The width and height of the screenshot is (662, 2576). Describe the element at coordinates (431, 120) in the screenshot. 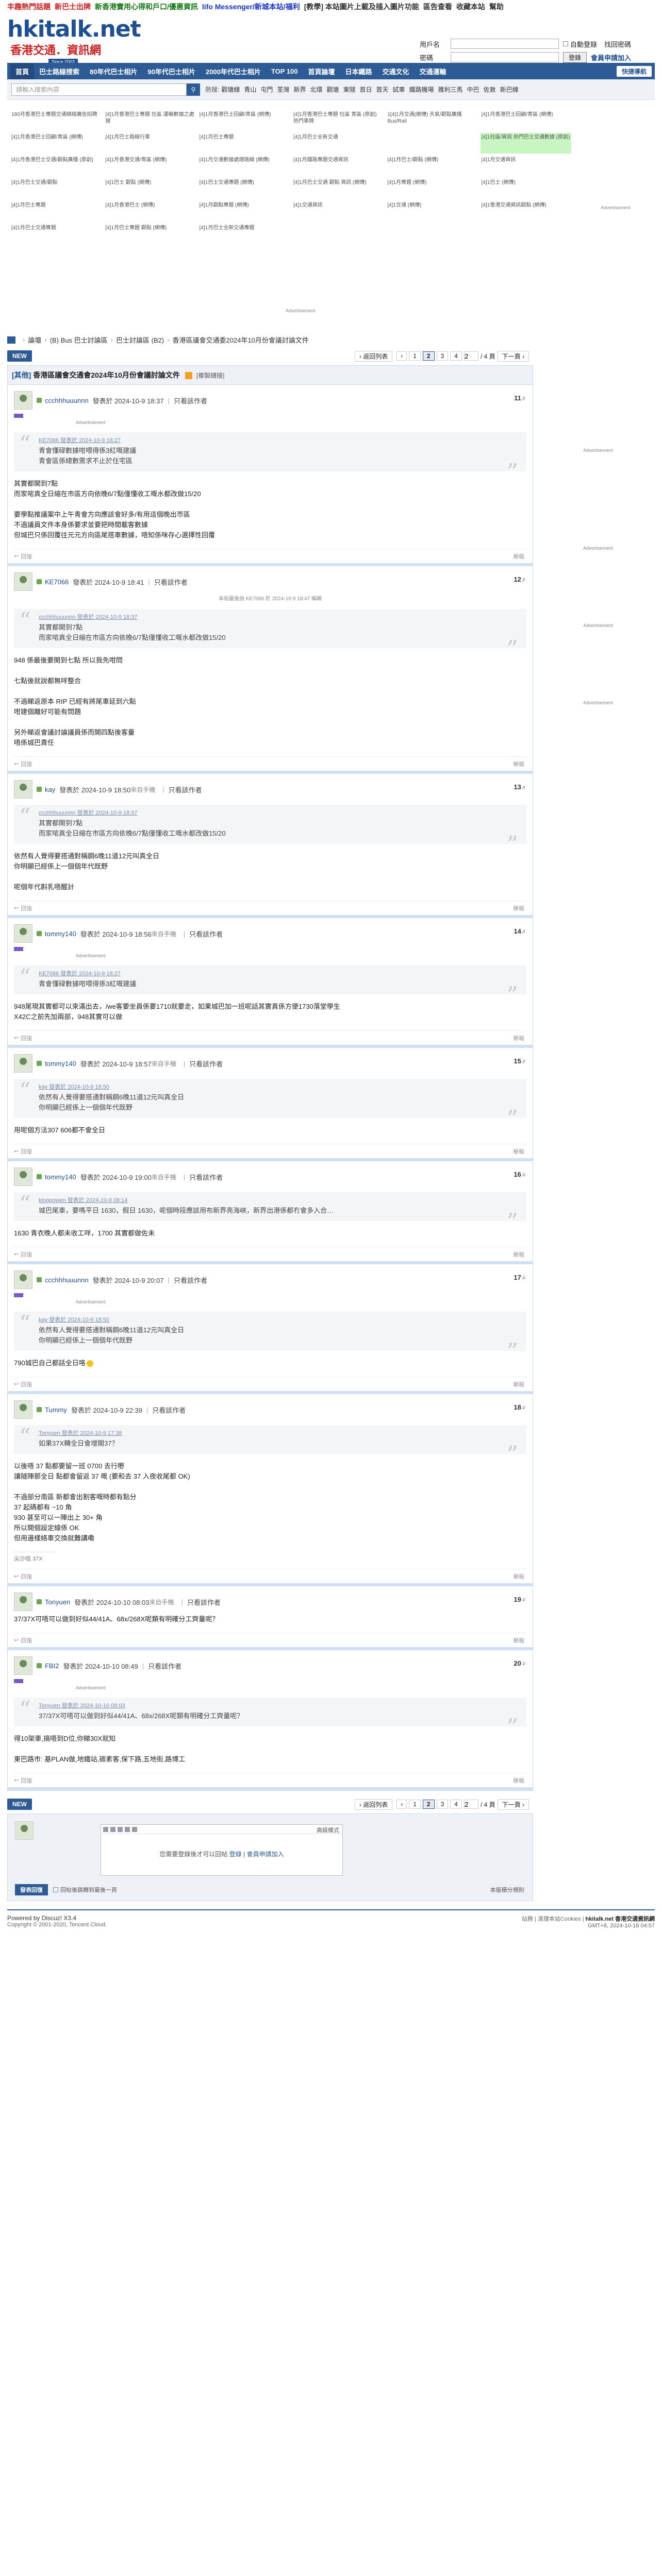

I see `ad-link: 1[4]1月交通(網傳) 天氣/觀點廣播 Bus/Rail` at that location.